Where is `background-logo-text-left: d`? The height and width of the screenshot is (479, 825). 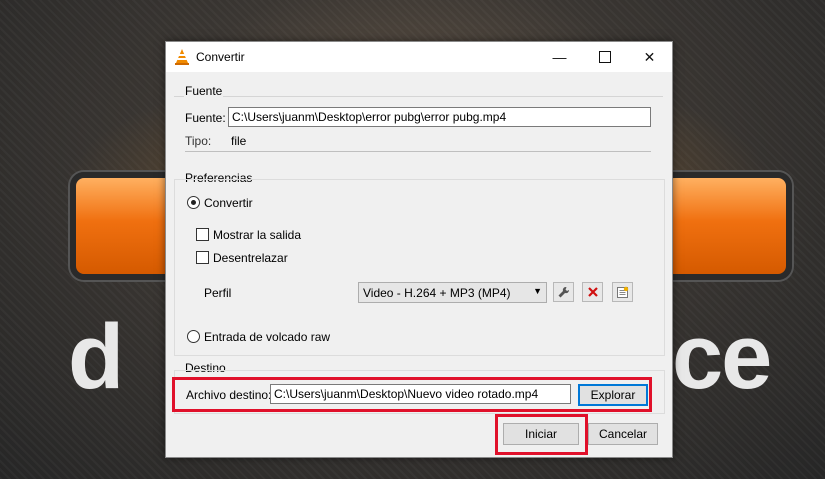
background-logo-text-left: d is located at coordinates (96, 357).